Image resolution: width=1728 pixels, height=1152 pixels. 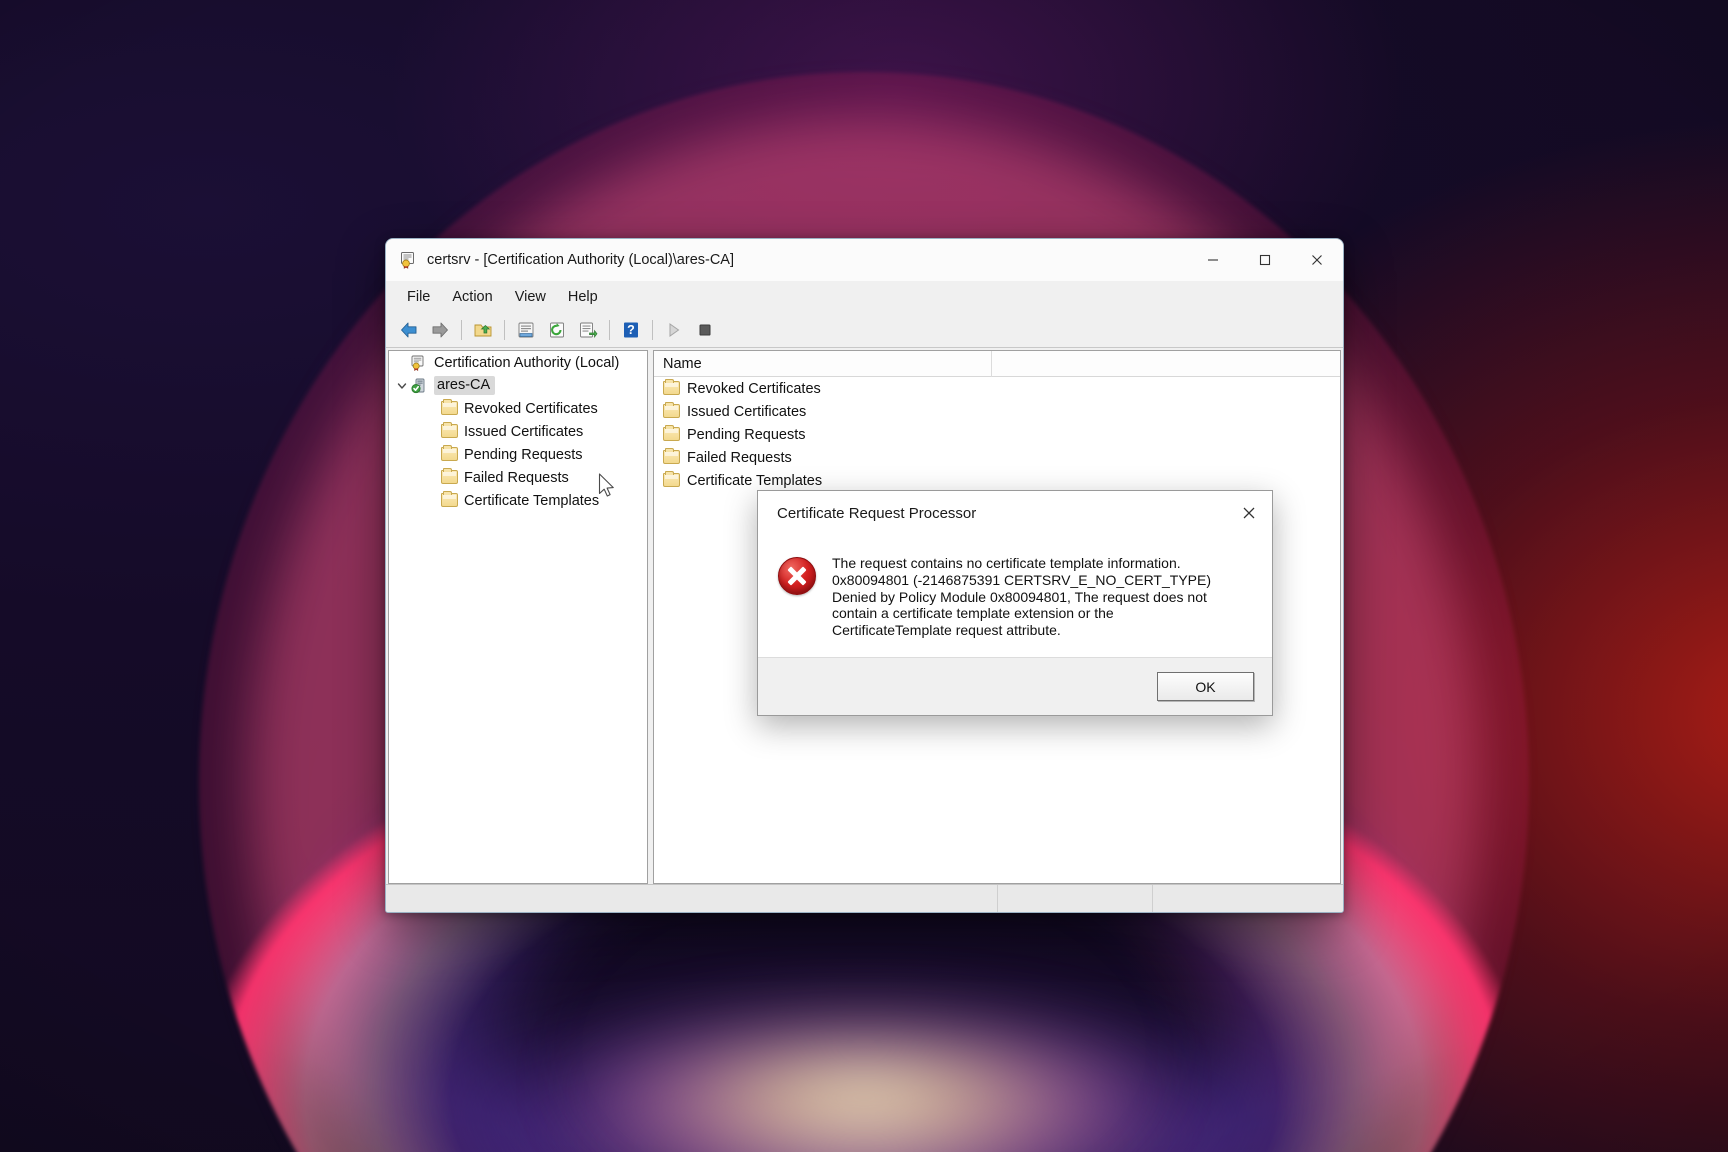 I want to click on list-item: Pending Requests, so click(x=997, y=434).